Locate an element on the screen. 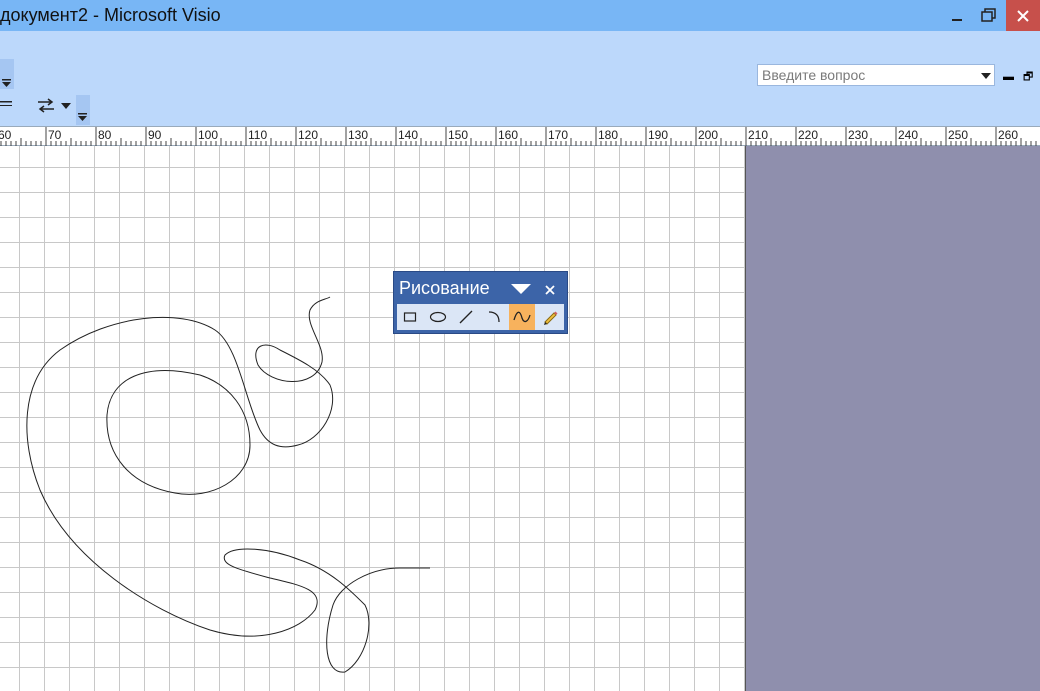 The image size is (1040, 691). help-search-placeholder: Введите вопрос is located at coordinates (814, 75).